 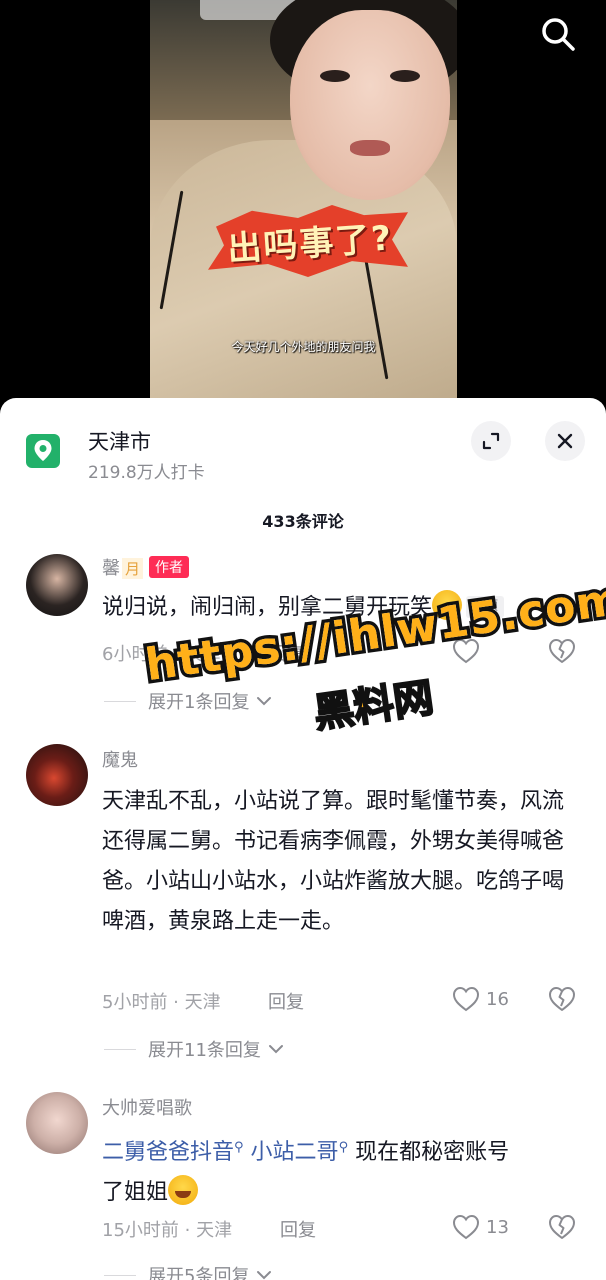 I want to click on search-icon, so click(x=558, y=34).